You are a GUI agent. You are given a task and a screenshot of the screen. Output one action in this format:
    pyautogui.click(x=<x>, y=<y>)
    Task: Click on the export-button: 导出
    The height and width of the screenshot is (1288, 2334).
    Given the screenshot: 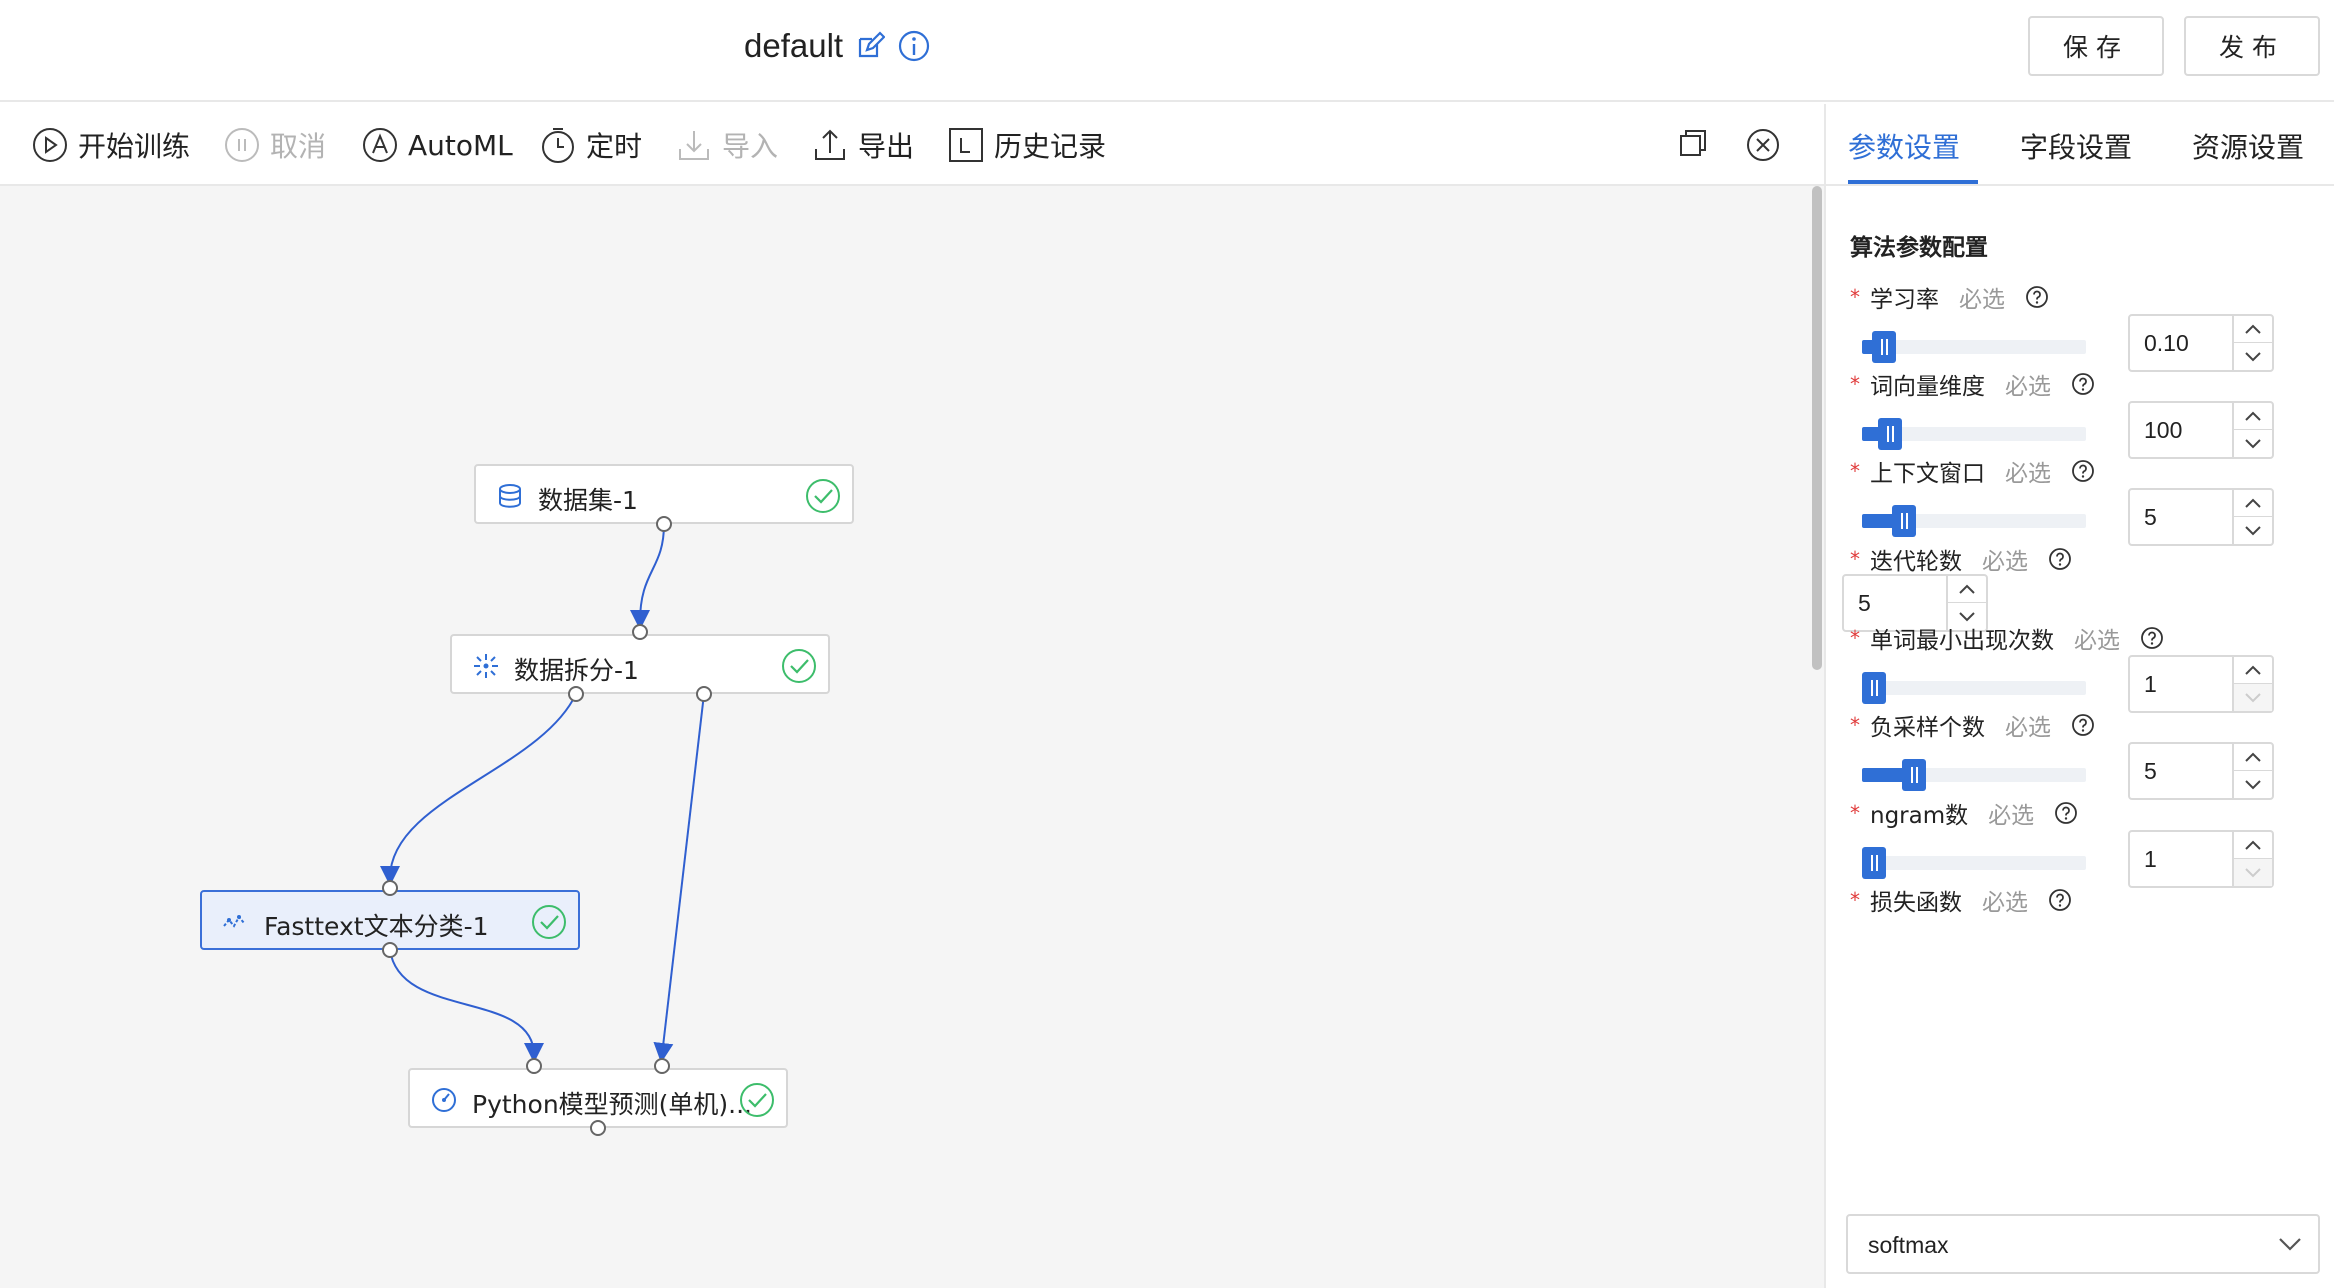 What is the action you would take?
    pyautogui.click(x=863, y=145)
    